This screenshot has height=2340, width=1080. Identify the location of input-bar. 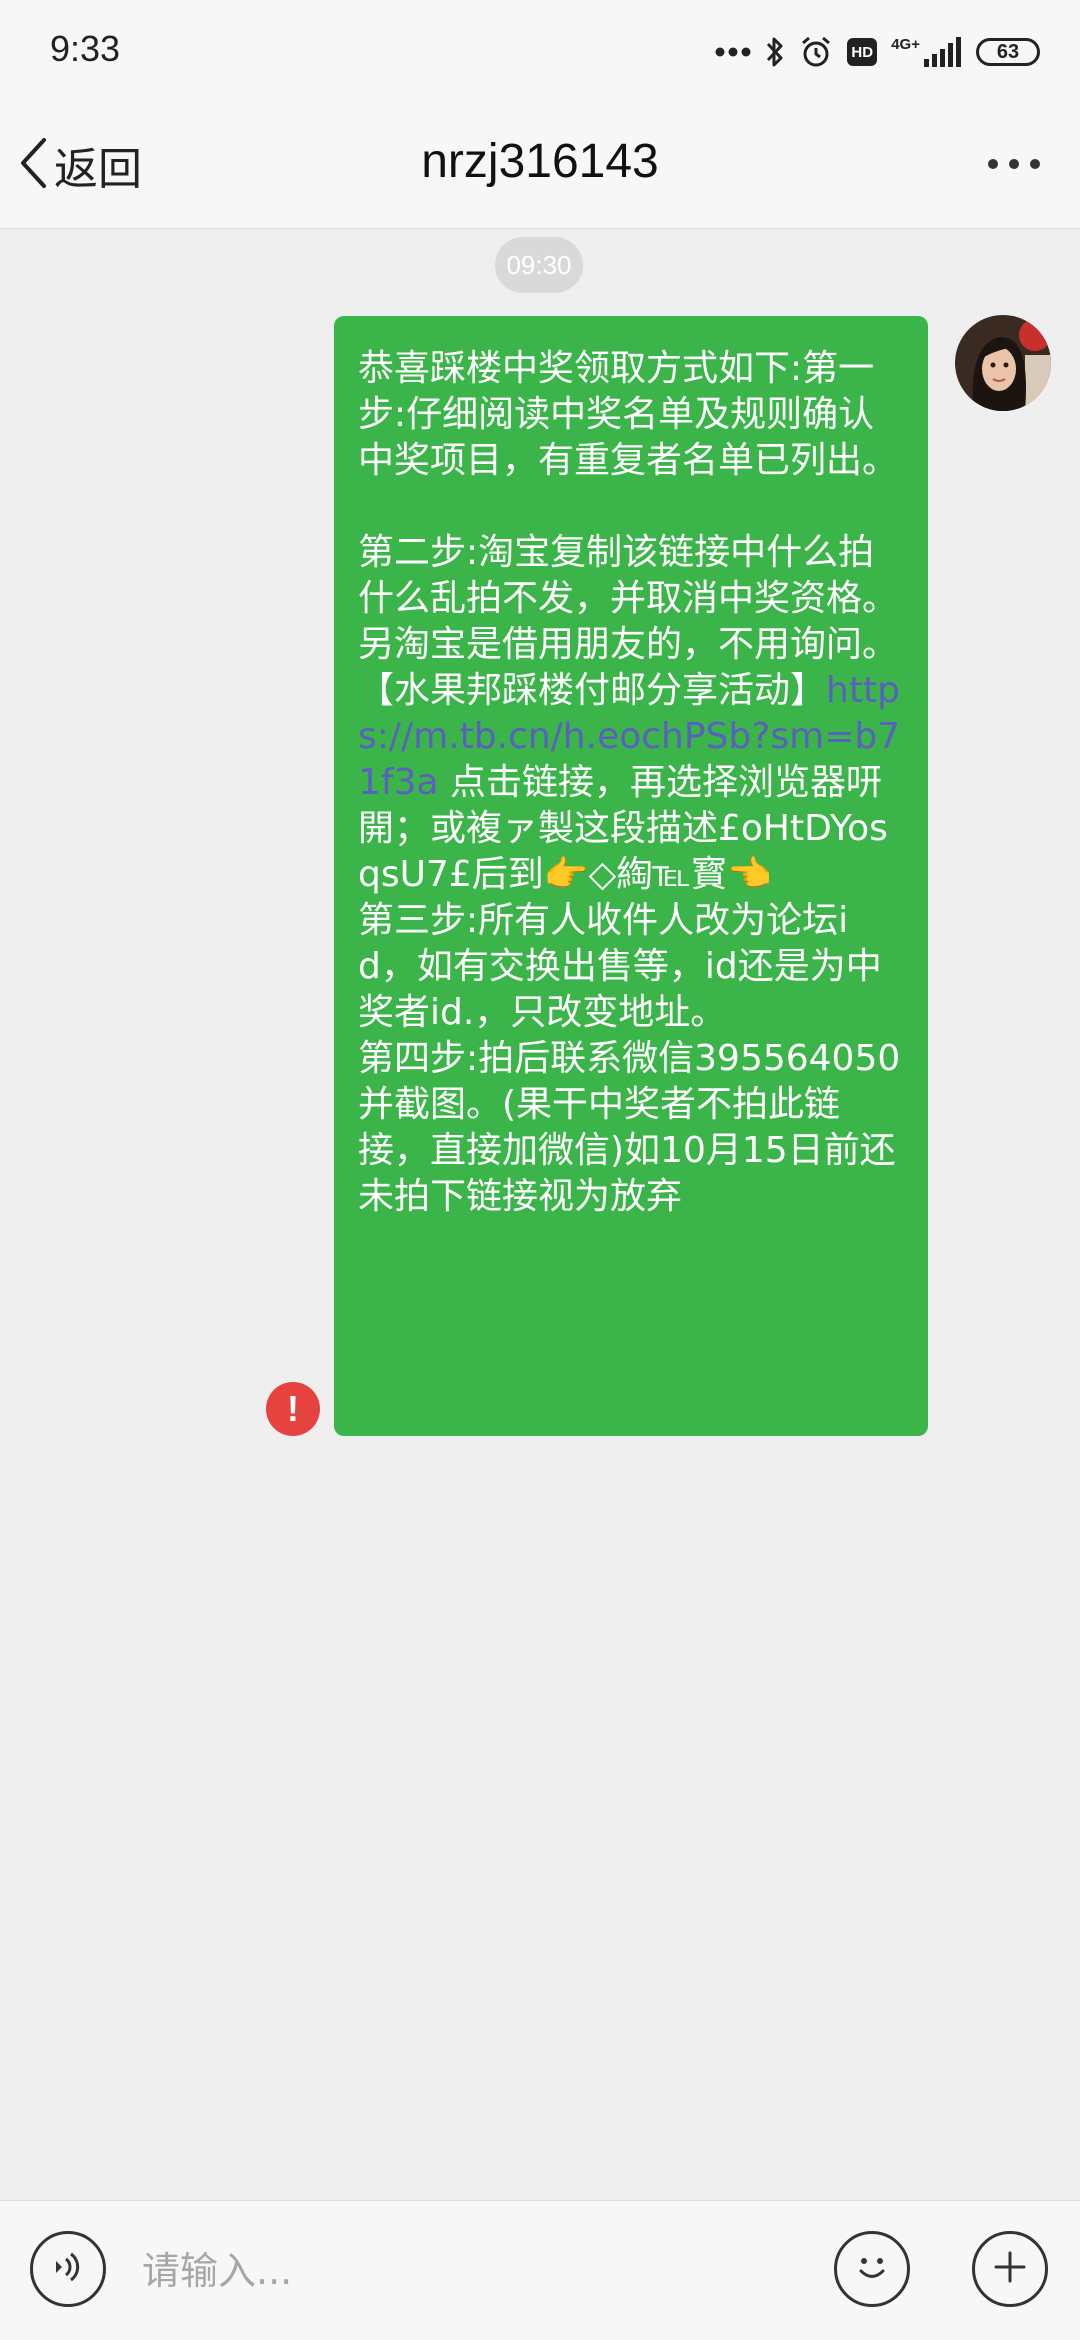
(540, 2270).